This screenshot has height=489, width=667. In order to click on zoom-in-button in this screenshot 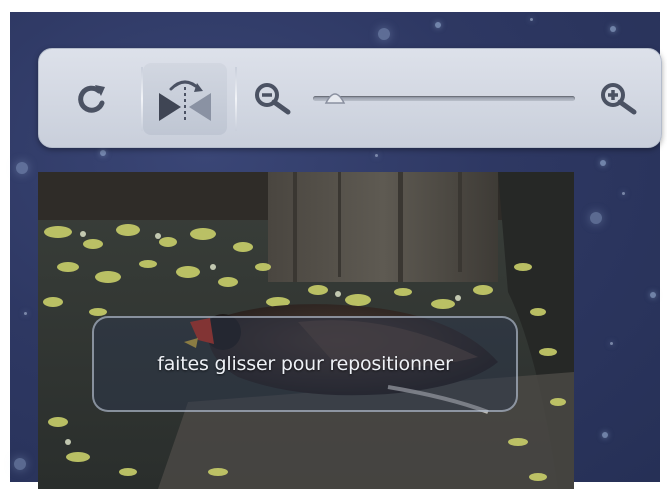, I will do `click(619, 99)`.